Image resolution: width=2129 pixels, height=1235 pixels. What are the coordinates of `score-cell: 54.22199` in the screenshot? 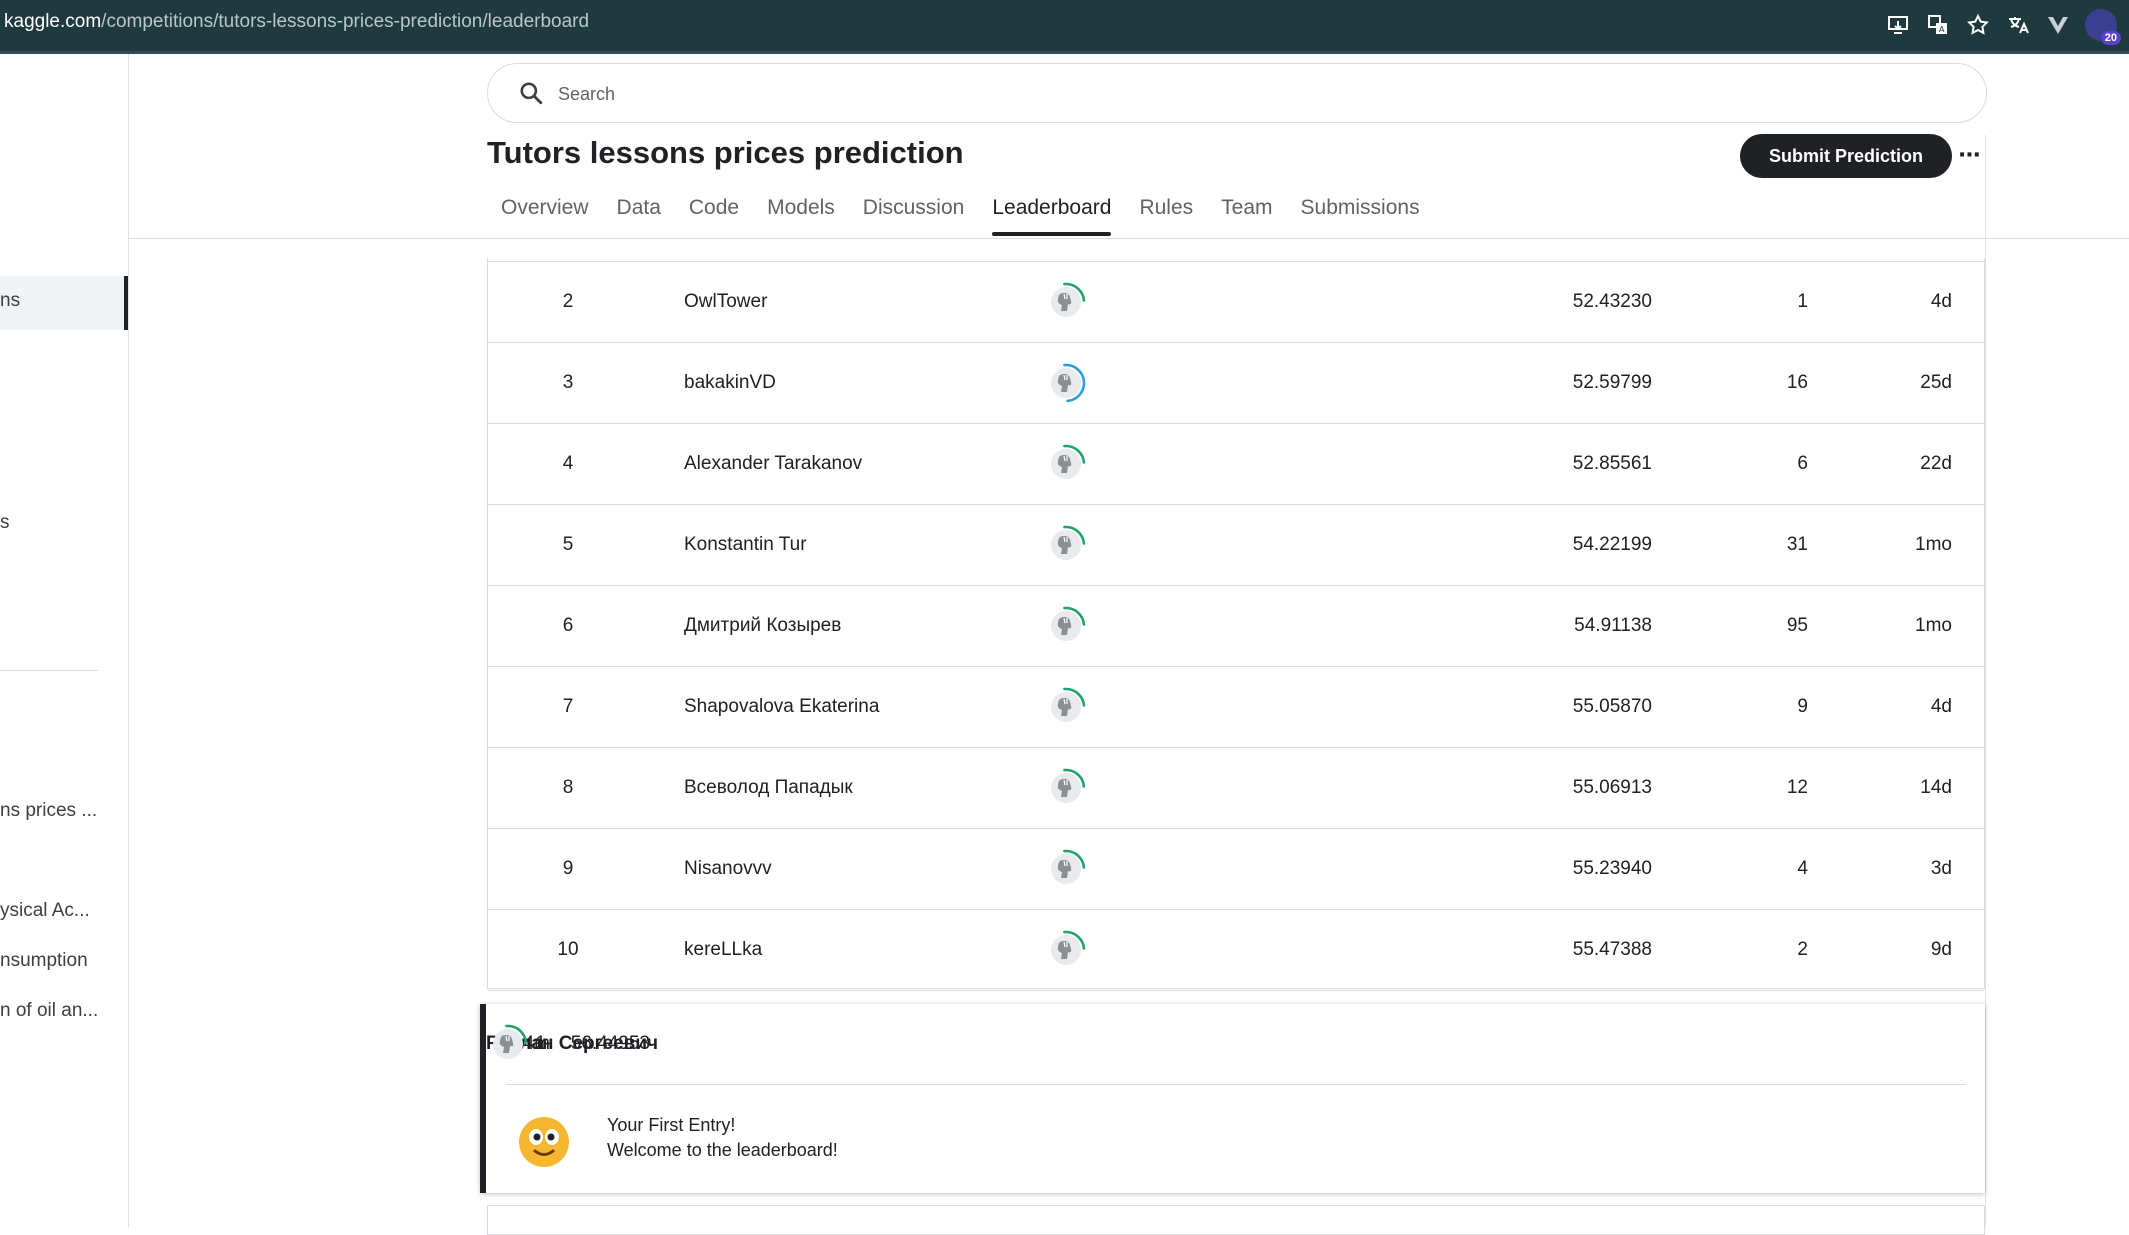 It's located at (1612, 544).